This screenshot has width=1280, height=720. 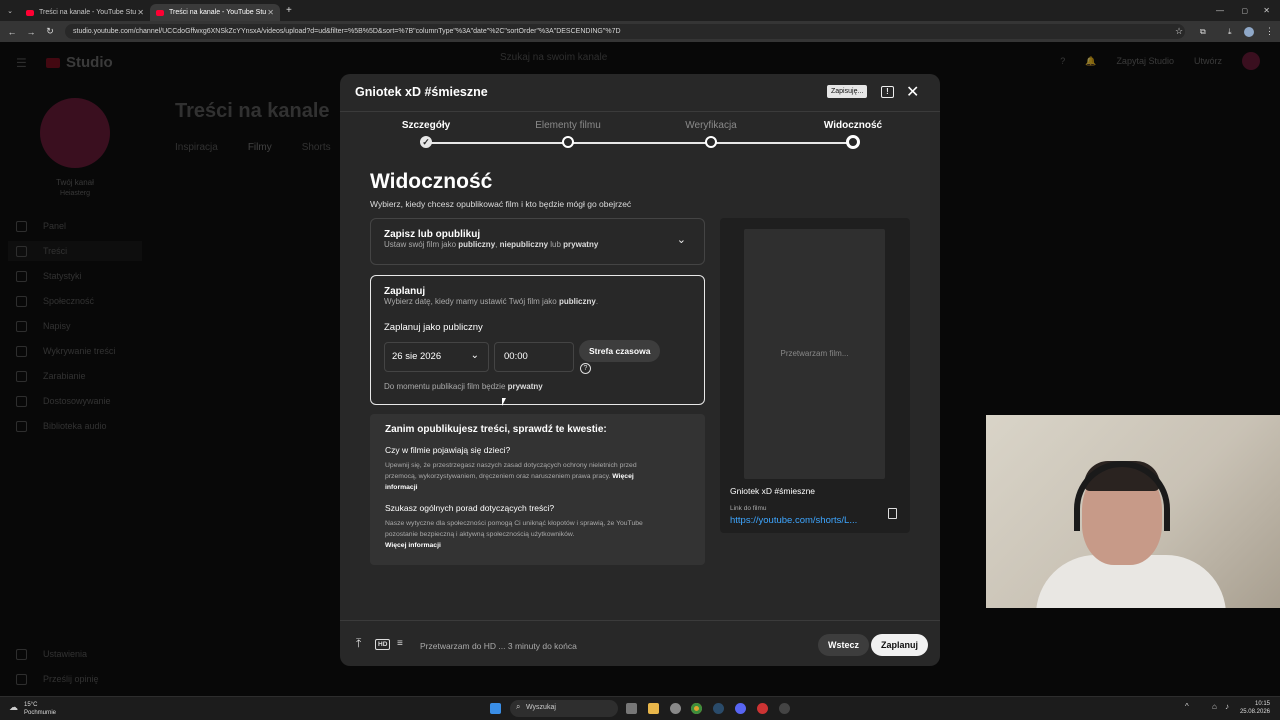 I want to click on chrome-icon, so click(x=696, y=708).